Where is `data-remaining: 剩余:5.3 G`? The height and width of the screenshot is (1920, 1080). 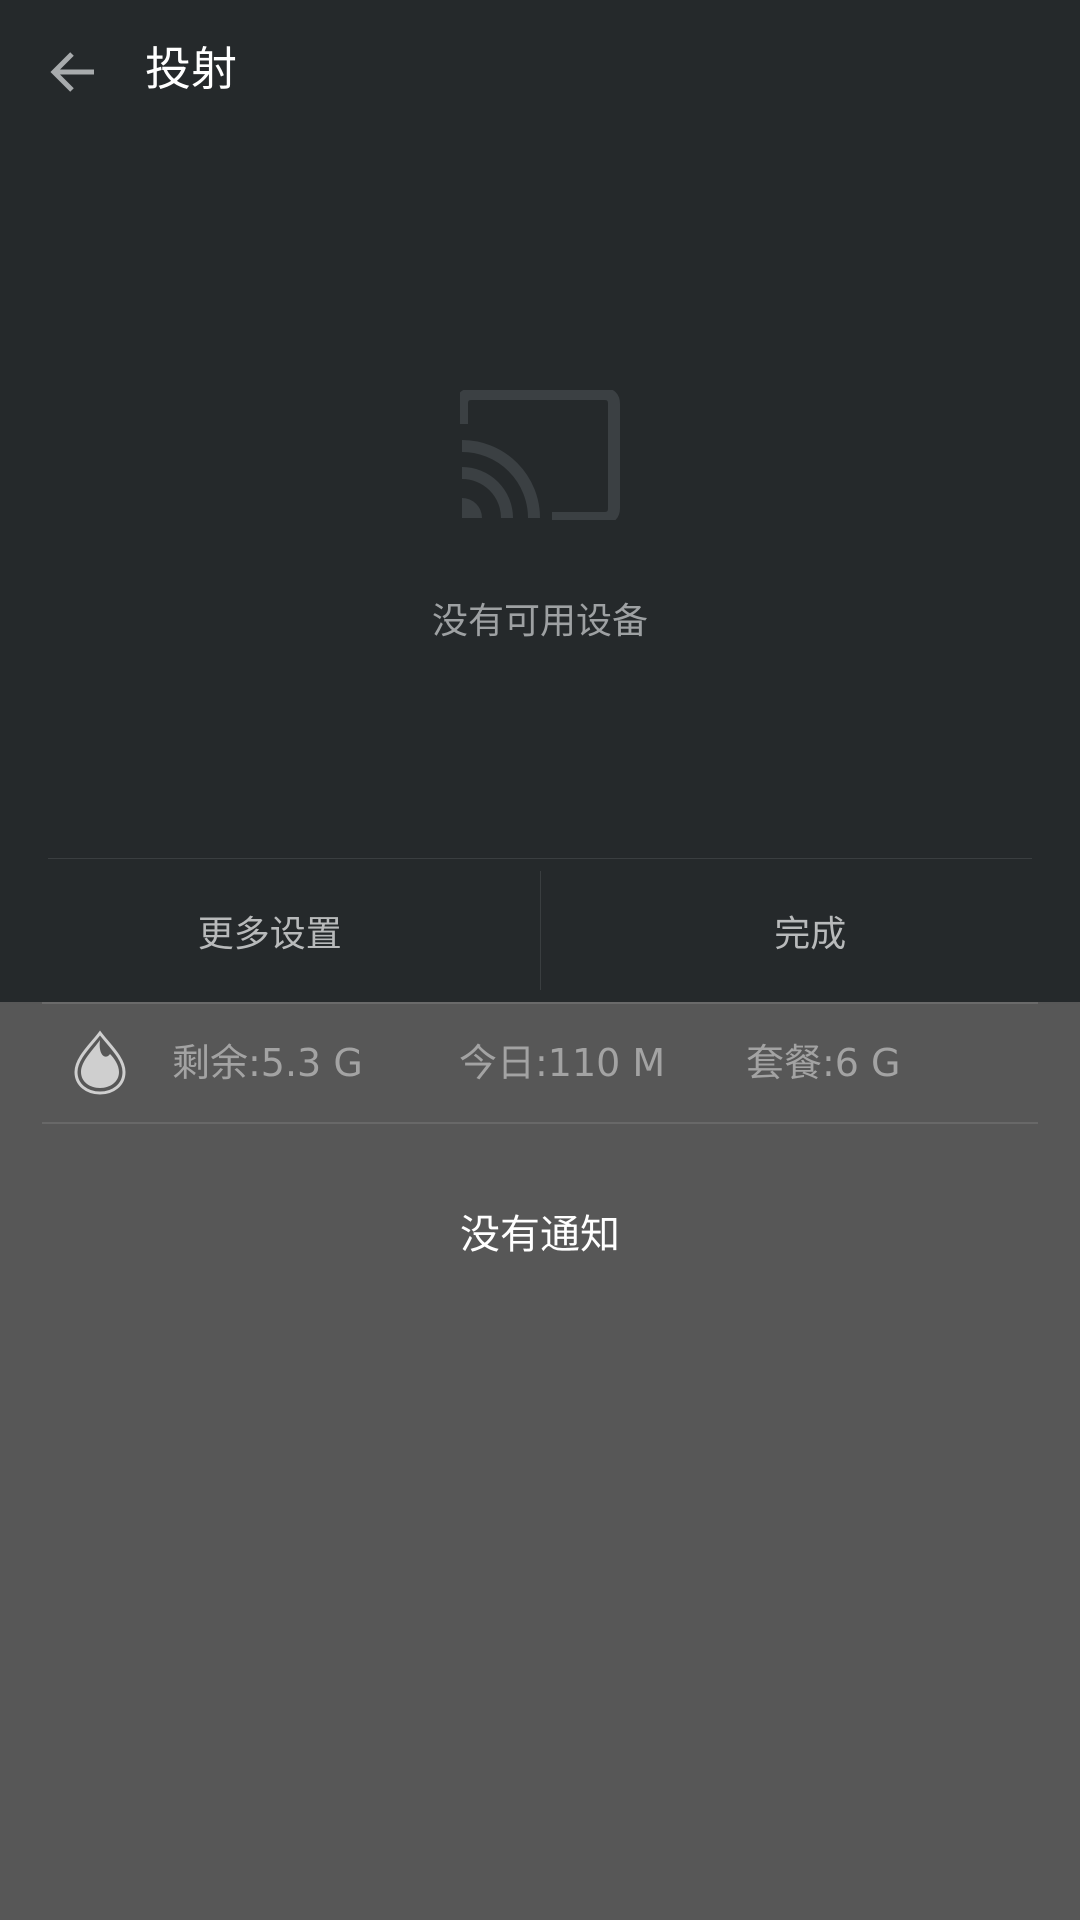
data-remaining: 剩余:5.3 G is located at coordinates (267, 1063).